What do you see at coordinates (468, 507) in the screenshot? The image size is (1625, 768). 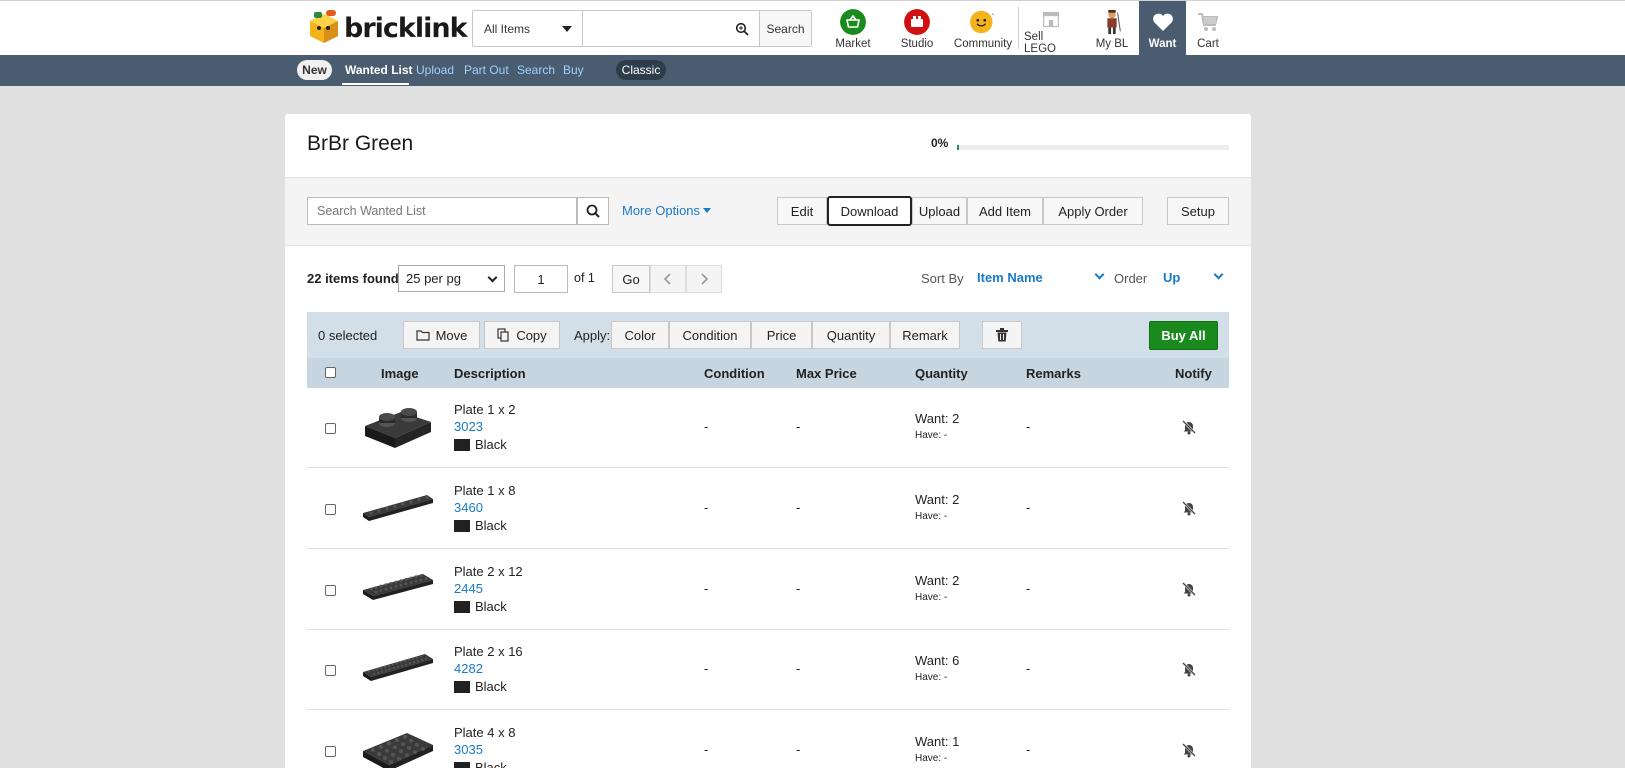 I see `part-number-link: 3460` at bounding box center [468, 507].